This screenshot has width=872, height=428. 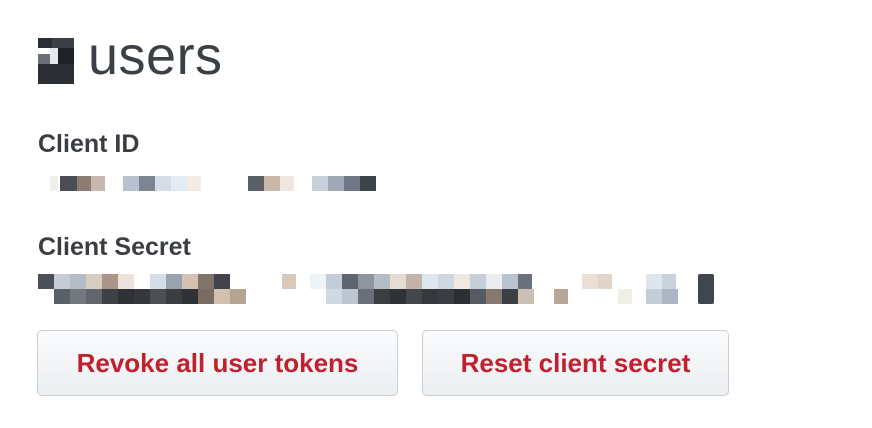 What do you see at coordinates (114, 247) in the screenshot?
I see `client-secret-label: Client Secret` at bounding box center [114, 247].